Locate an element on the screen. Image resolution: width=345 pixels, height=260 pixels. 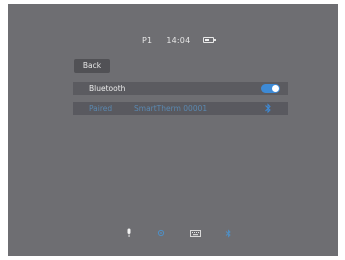
gear-icon is located at coordinates (161, 233).